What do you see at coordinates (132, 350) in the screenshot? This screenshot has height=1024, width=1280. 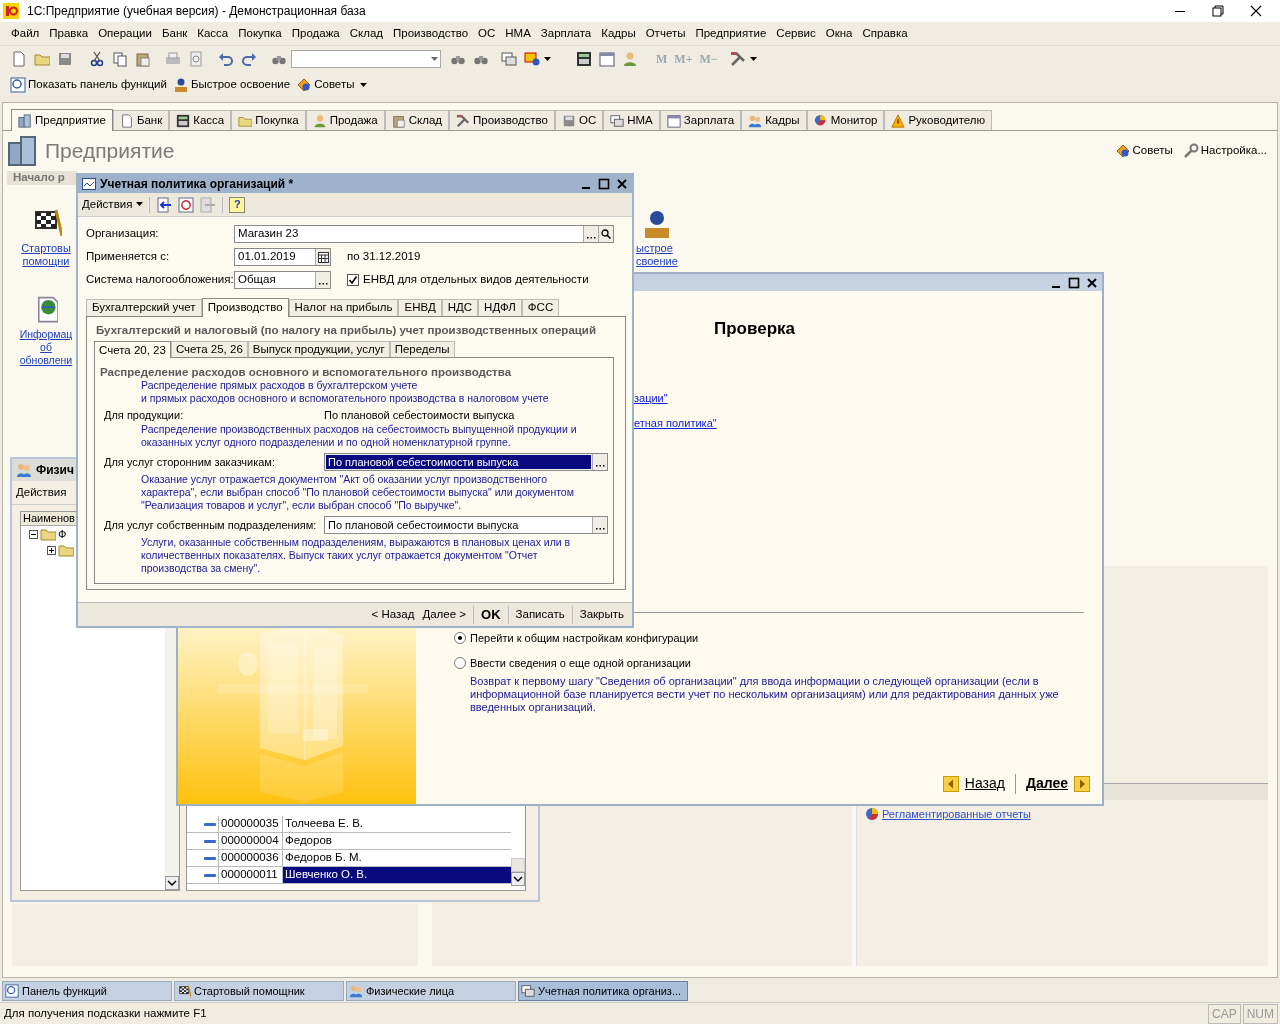 I see `tab: Счета 20, 23` at bounding box center [132, 350].